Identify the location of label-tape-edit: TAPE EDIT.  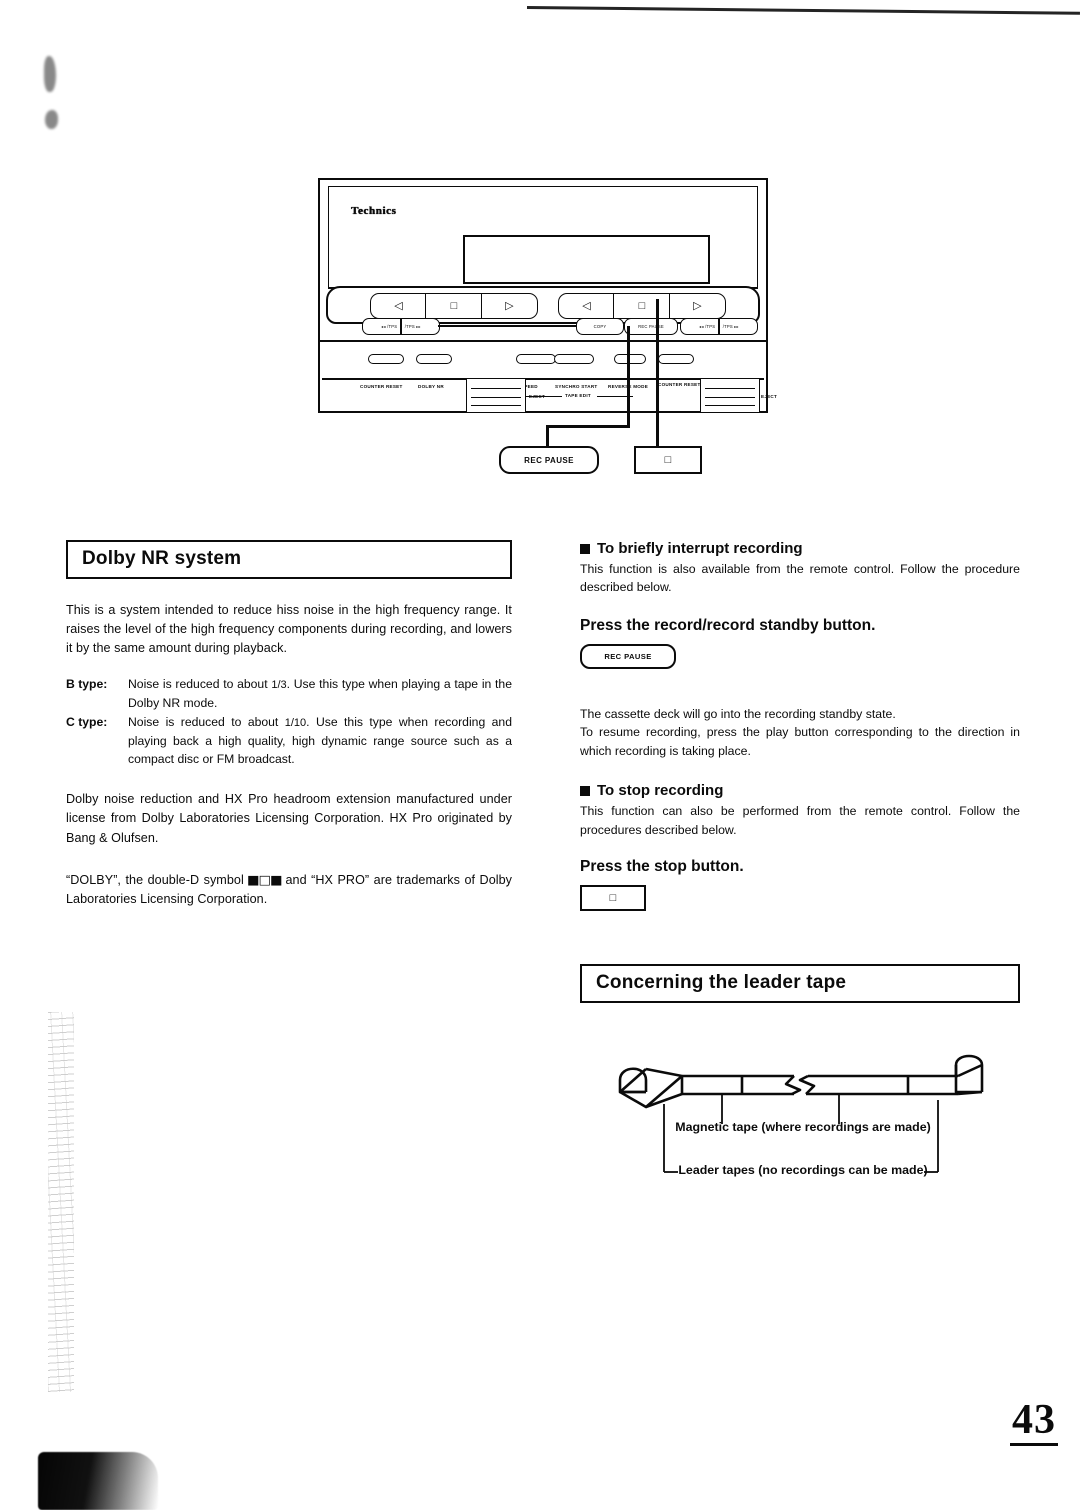
(578, 395).